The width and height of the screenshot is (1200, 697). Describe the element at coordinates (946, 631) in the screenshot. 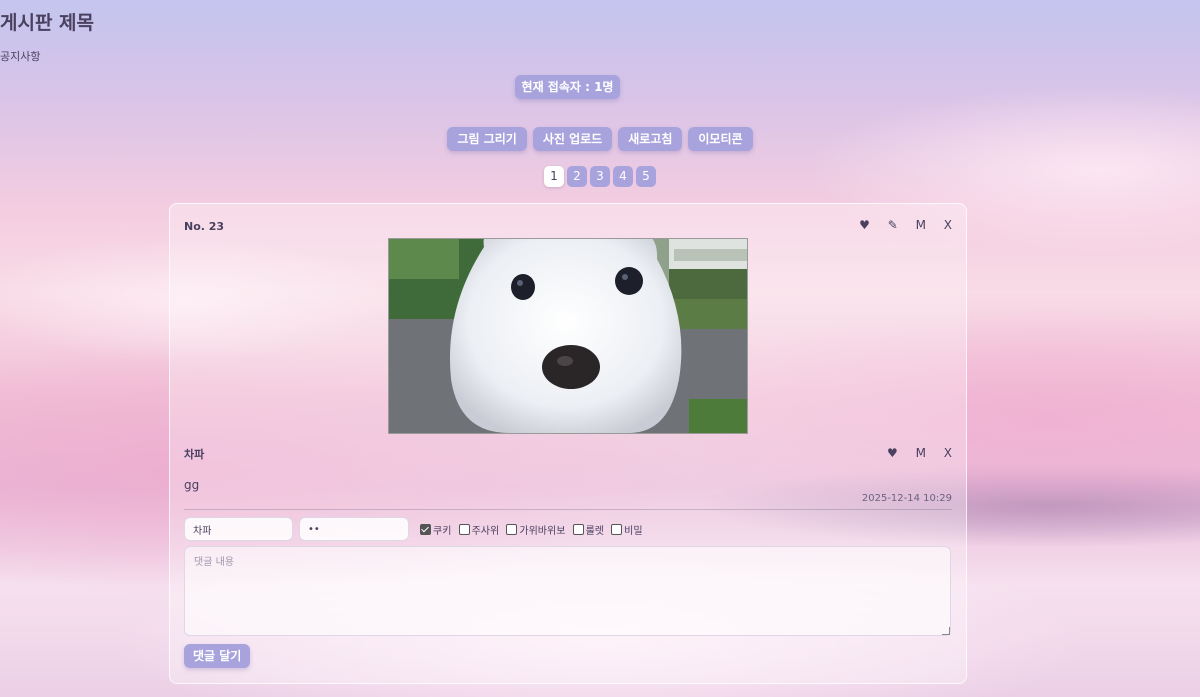

I see `resize-handle-icon` at that location.